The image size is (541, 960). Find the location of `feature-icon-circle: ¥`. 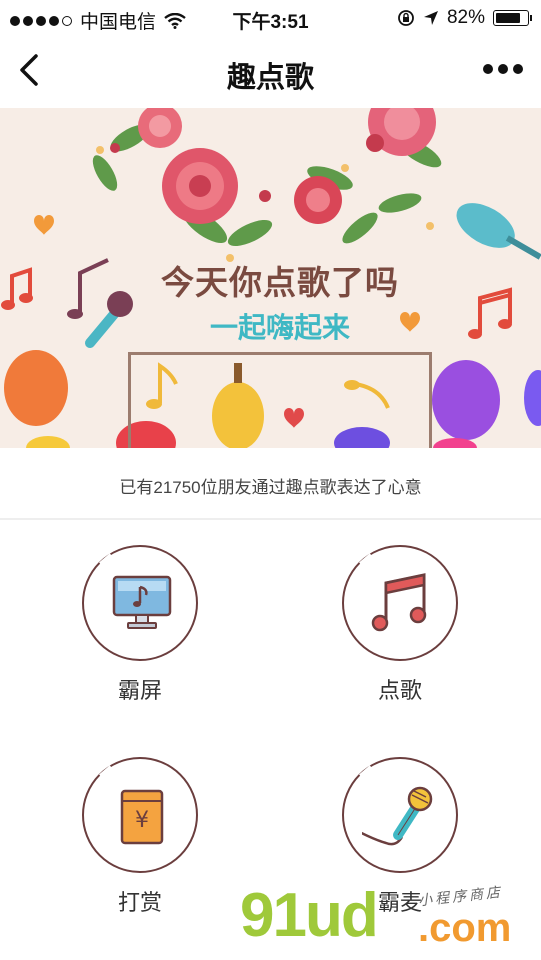

feature-icon-circle: ¥ is located at coordinates (140, 815).